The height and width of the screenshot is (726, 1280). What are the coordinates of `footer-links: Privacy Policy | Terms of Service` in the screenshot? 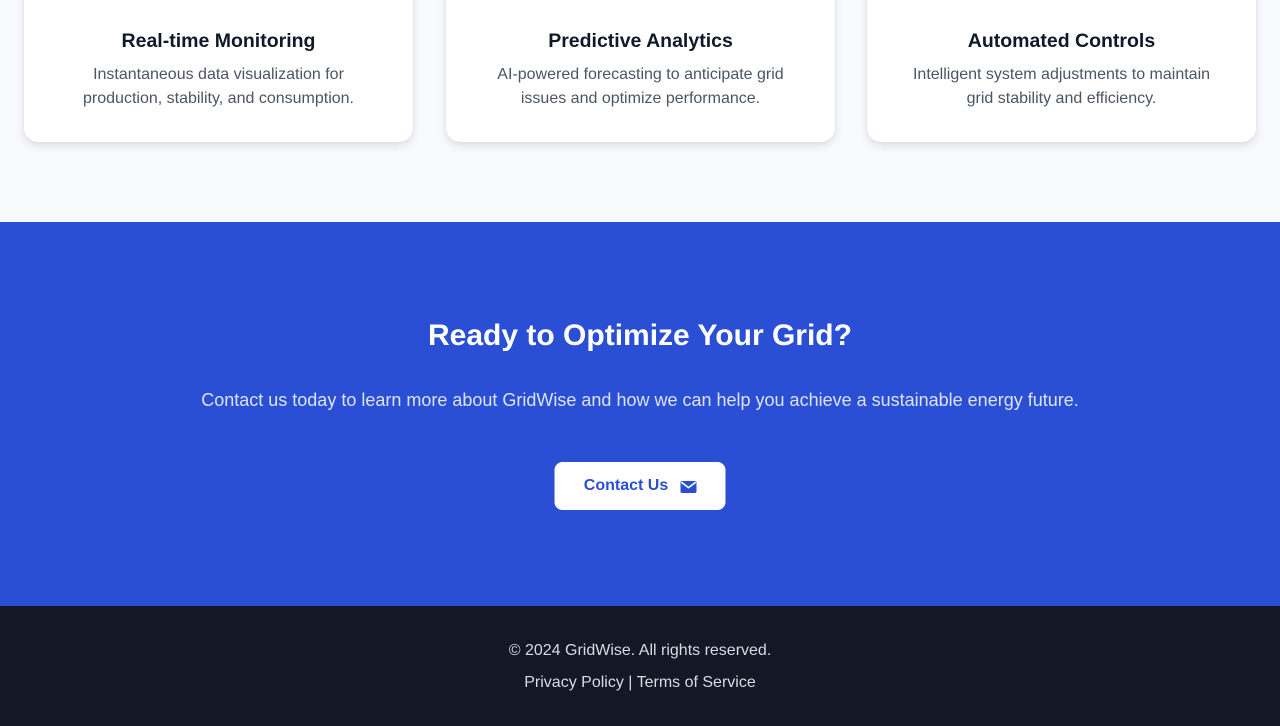 It's located at (640, 683).